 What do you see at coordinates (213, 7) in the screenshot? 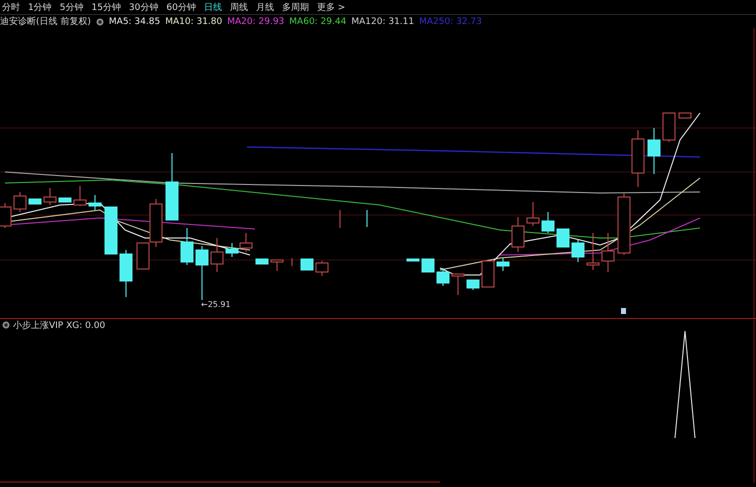
I see `period-tab: 日线` at bounding box center [213, 7].